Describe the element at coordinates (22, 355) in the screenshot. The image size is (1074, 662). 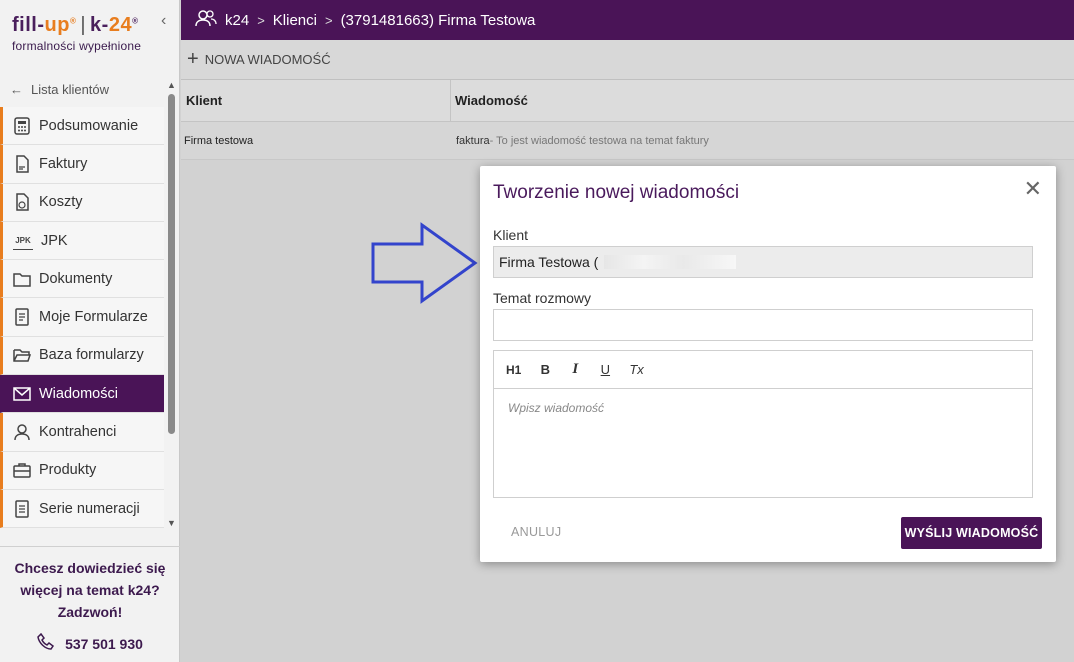
I see `folder-open-icon` at that location.